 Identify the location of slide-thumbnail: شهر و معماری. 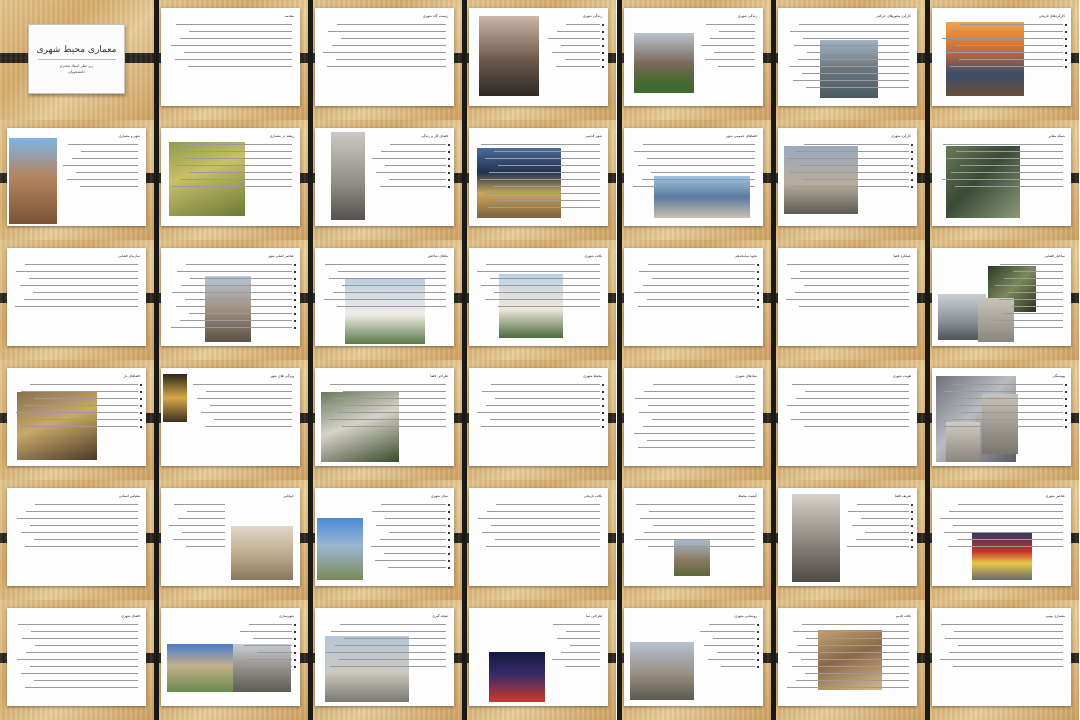
(77, 180).